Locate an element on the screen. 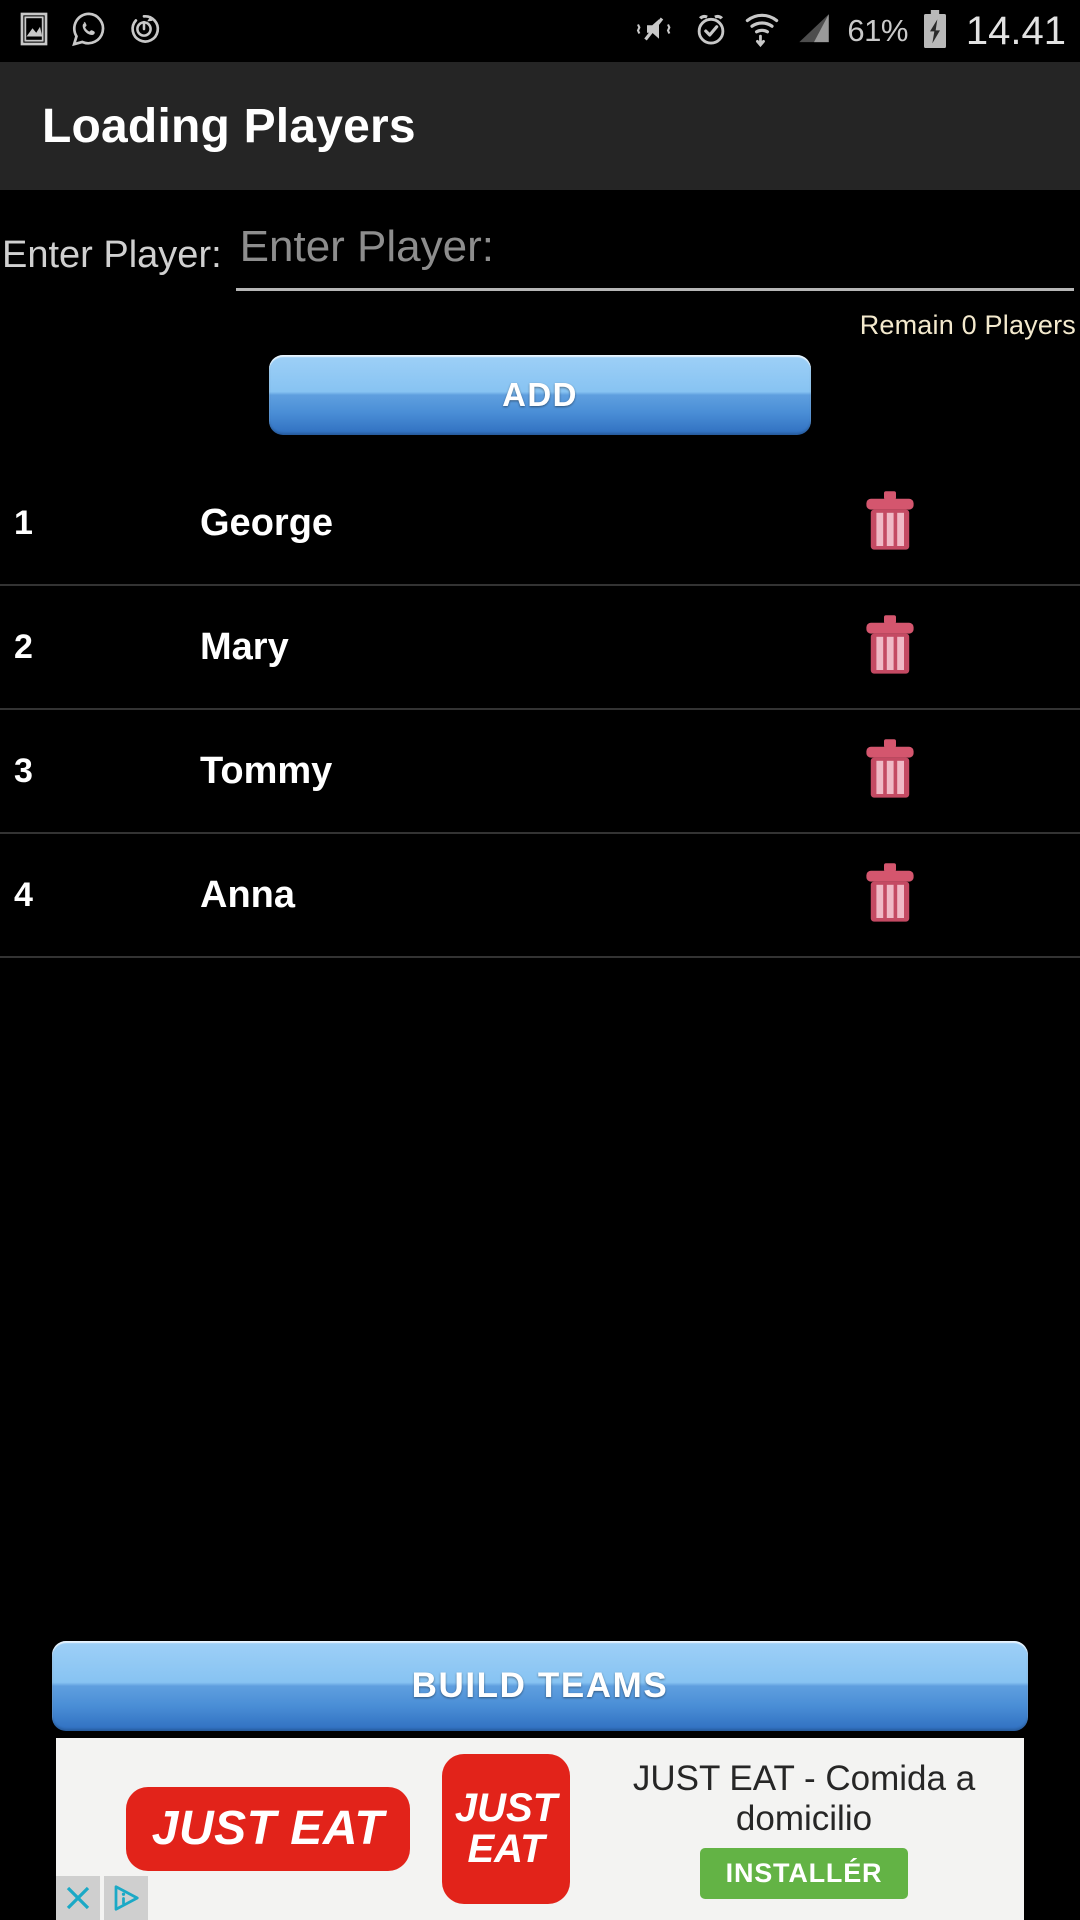 This screenshot has width=1080, height=1920. ad-app-icon: JUST EAT is located at coordinates (506, 1829).